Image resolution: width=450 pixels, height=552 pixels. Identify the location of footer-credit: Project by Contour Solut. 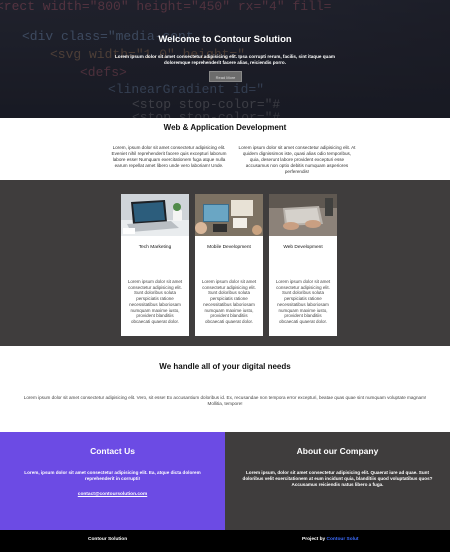
(330, 539).